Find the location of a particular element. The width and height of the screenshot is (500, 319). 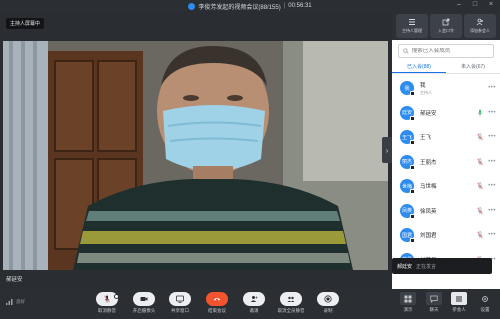

minimize-icon: – is located at coordinates (459, 4).